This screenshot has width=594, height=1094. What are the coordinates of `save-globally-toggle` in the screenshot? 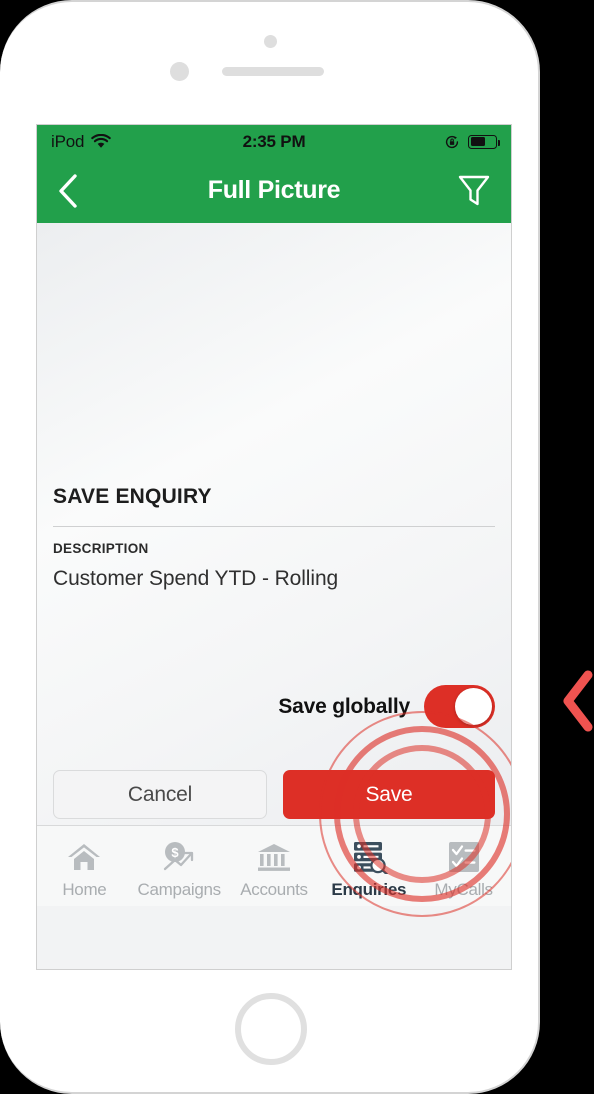 It's located at (459, 706).